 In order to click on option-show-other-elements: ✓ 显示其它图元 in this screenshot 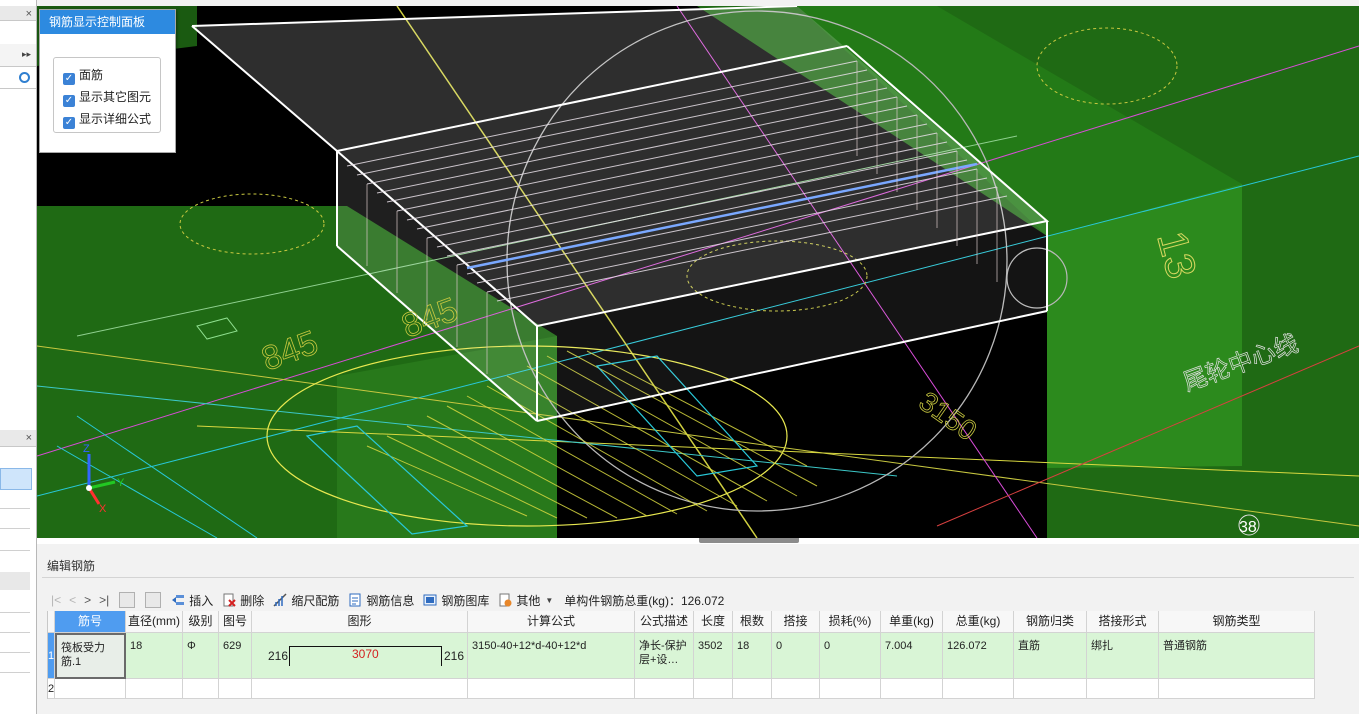, I will do `click(107, 97)`.